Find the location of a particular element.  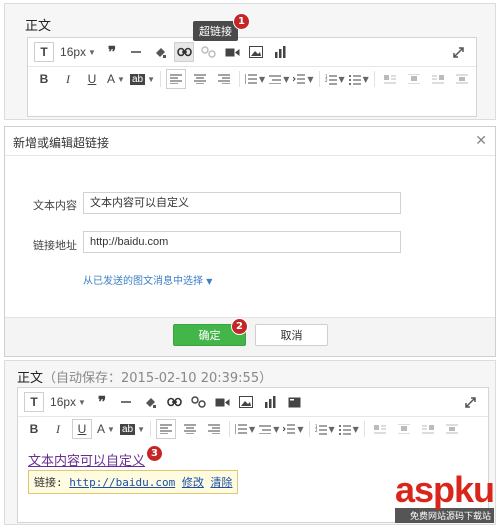

card-icon is located at coordinates (294, 402).